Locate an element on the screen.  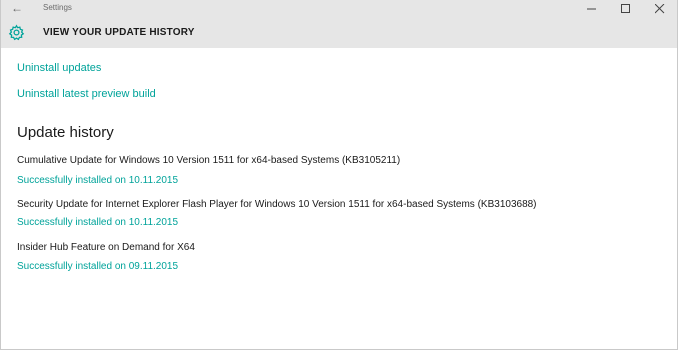
update-item-status: Successfully installed on 09.11.2015 is located at coordinates (97, 266).